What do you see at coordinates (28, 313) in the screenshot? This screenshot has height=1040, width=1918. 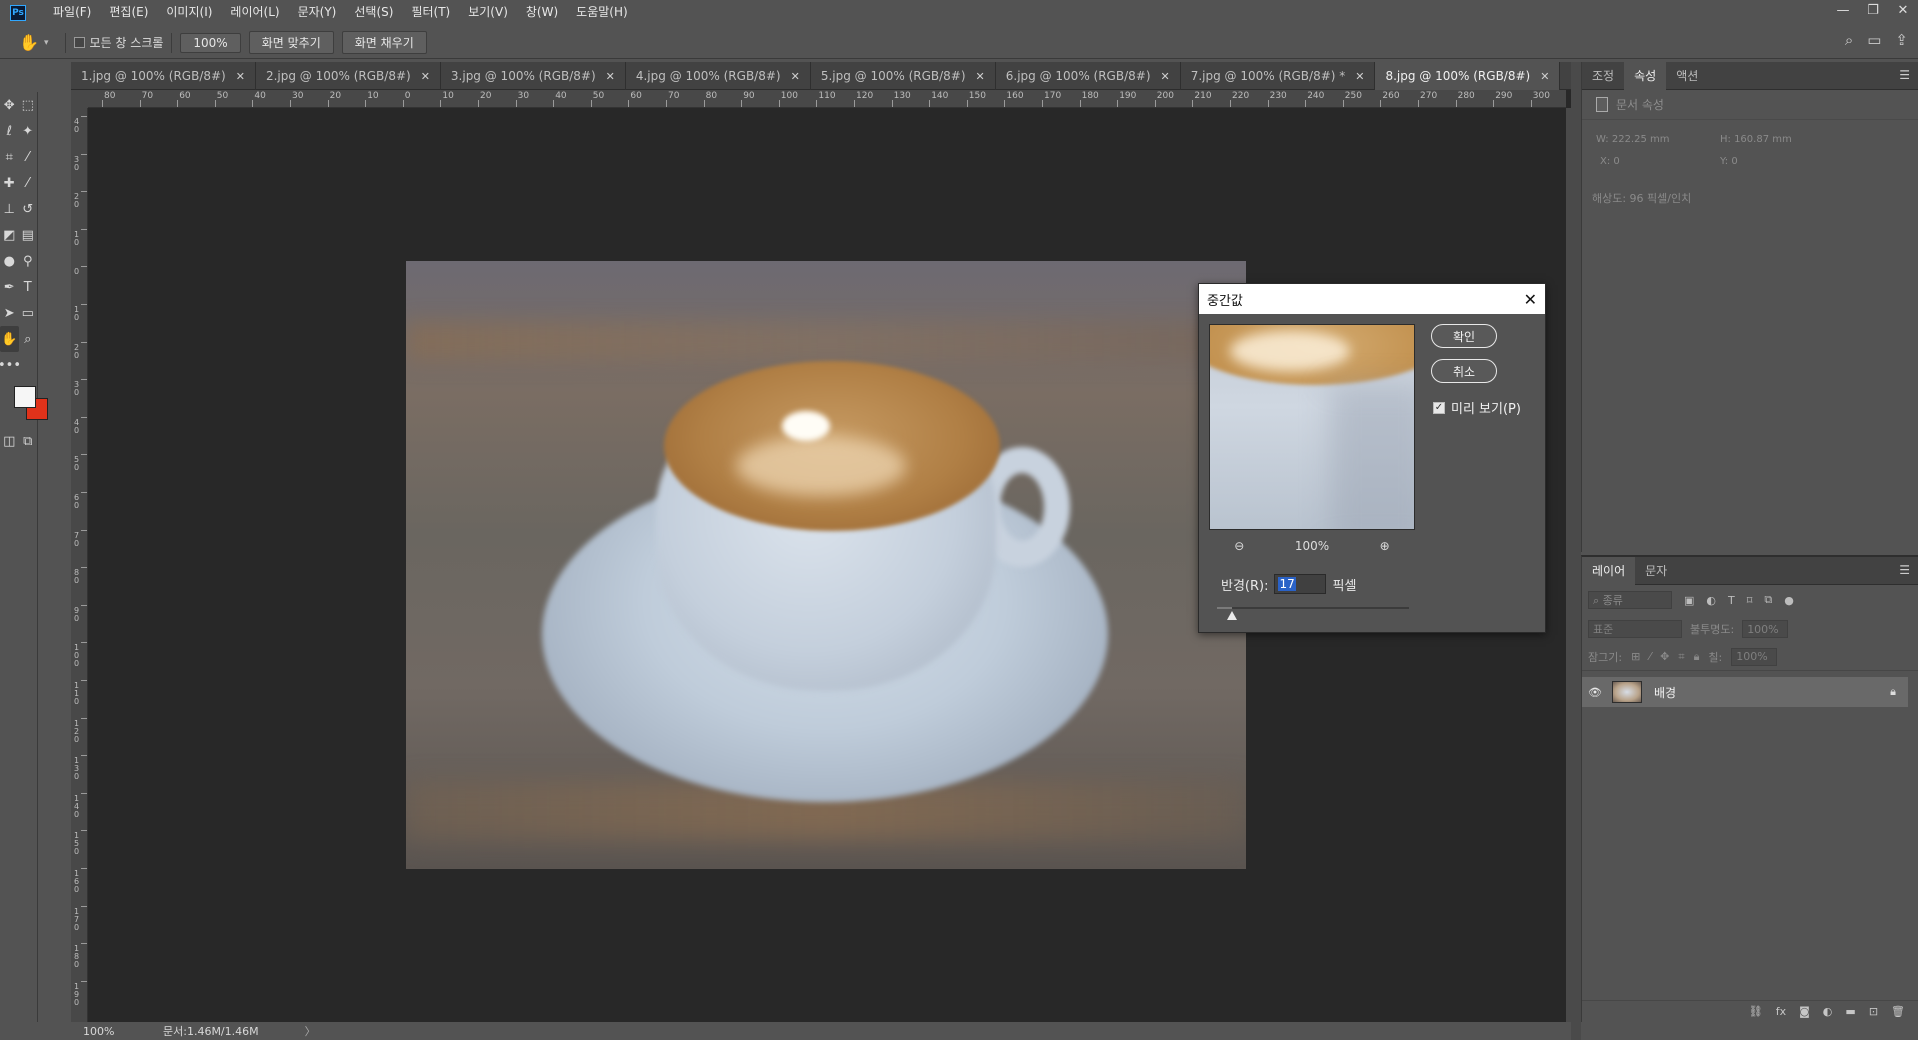 I see `rectangle-icon: ▭` at bounding box center [28, 313].